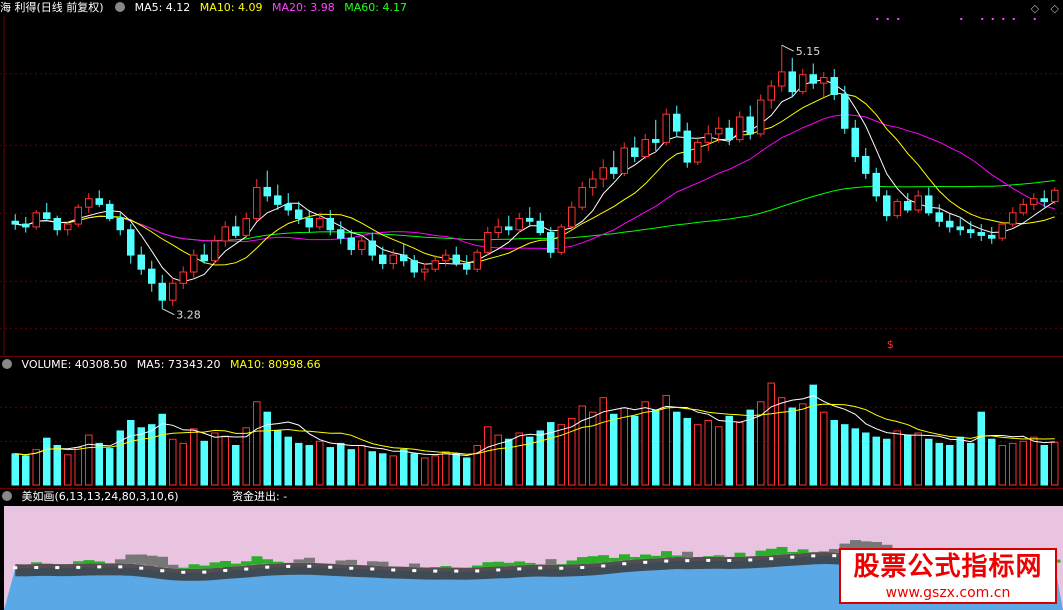  What do you see at coordinates (808, 51) in the screenshot?
I see `high-price-label: 5.15` at bounding box center [808, 51].